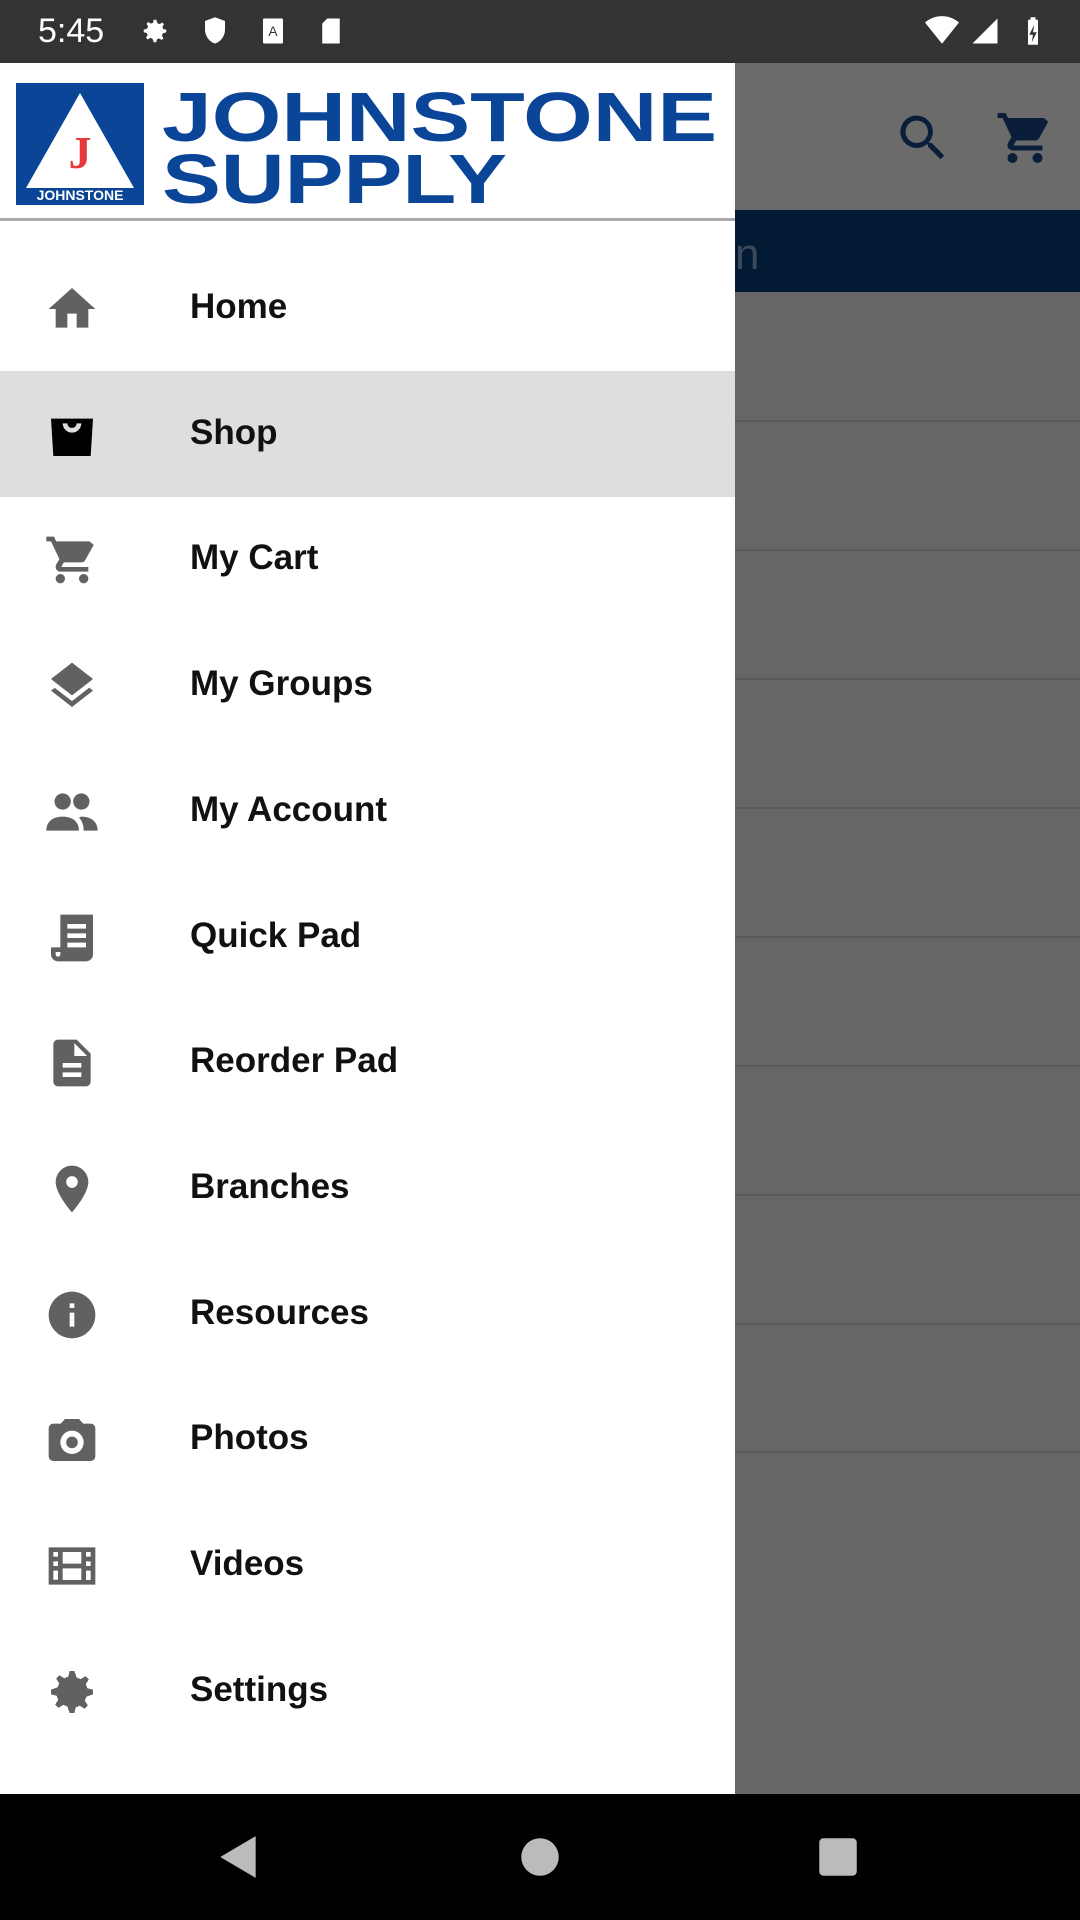 The height and width of the screenshot is (1920, 1080). What do you see at coordinates (72, 1189) in the screenshot?
I see `location-pin-icon` at bounding box center [72, 1189].